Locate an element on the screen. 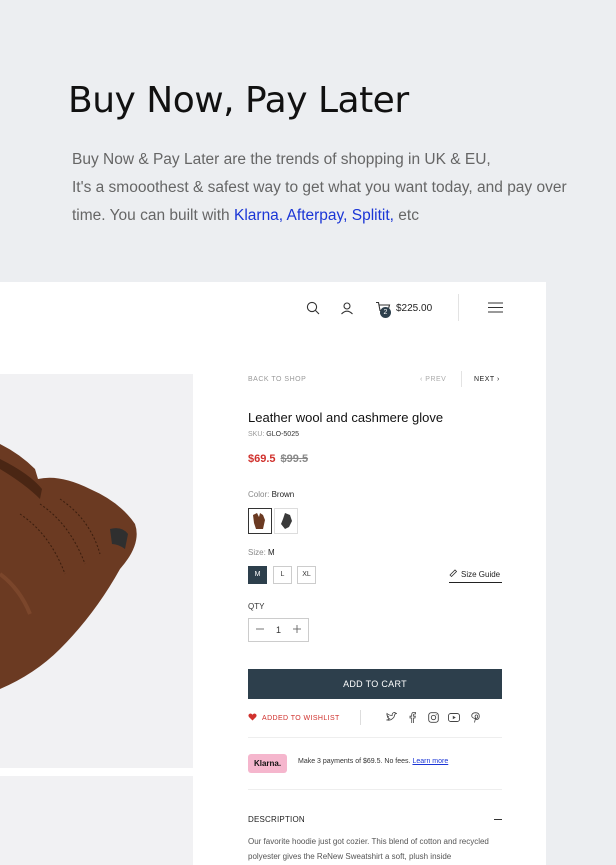  color-swatch-black is located at coordinates (286, 521).